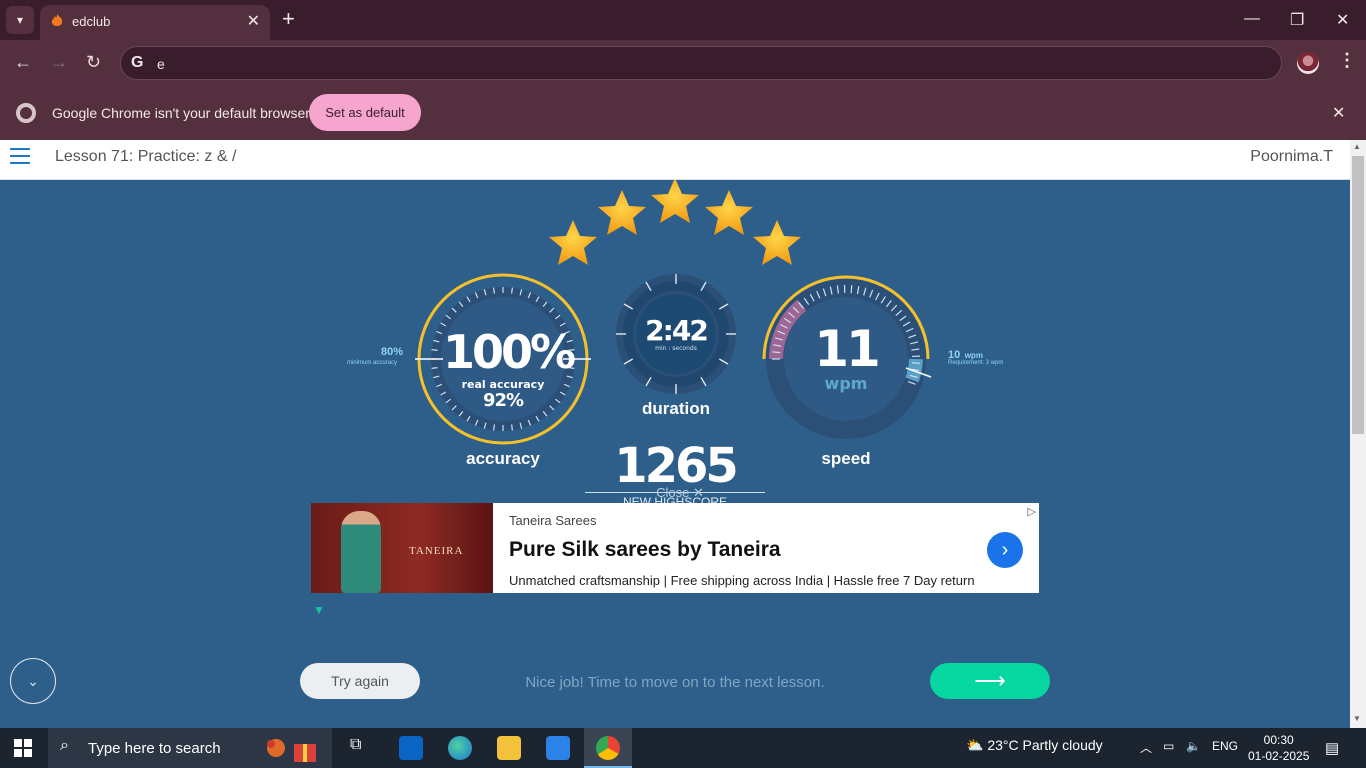 This screenshot has height=768, width=1366. What do you see at coordinates (460, 748) in the screenshot?
I see `edge-icon` at bounding box center [460, 748].